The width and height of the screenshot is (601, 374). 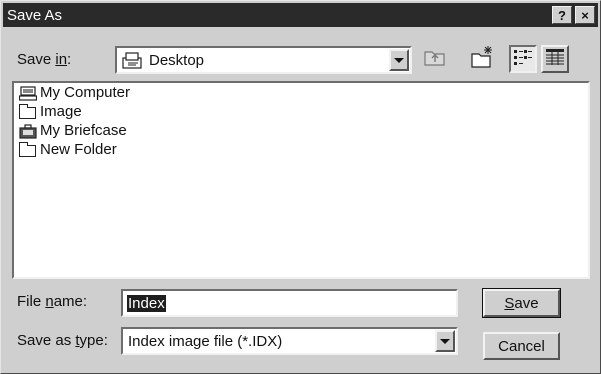 What do you see at coordinates (85, 92) in the screenshot?
I see `list-item-label: My Computer` at bounding box center [85, 92].